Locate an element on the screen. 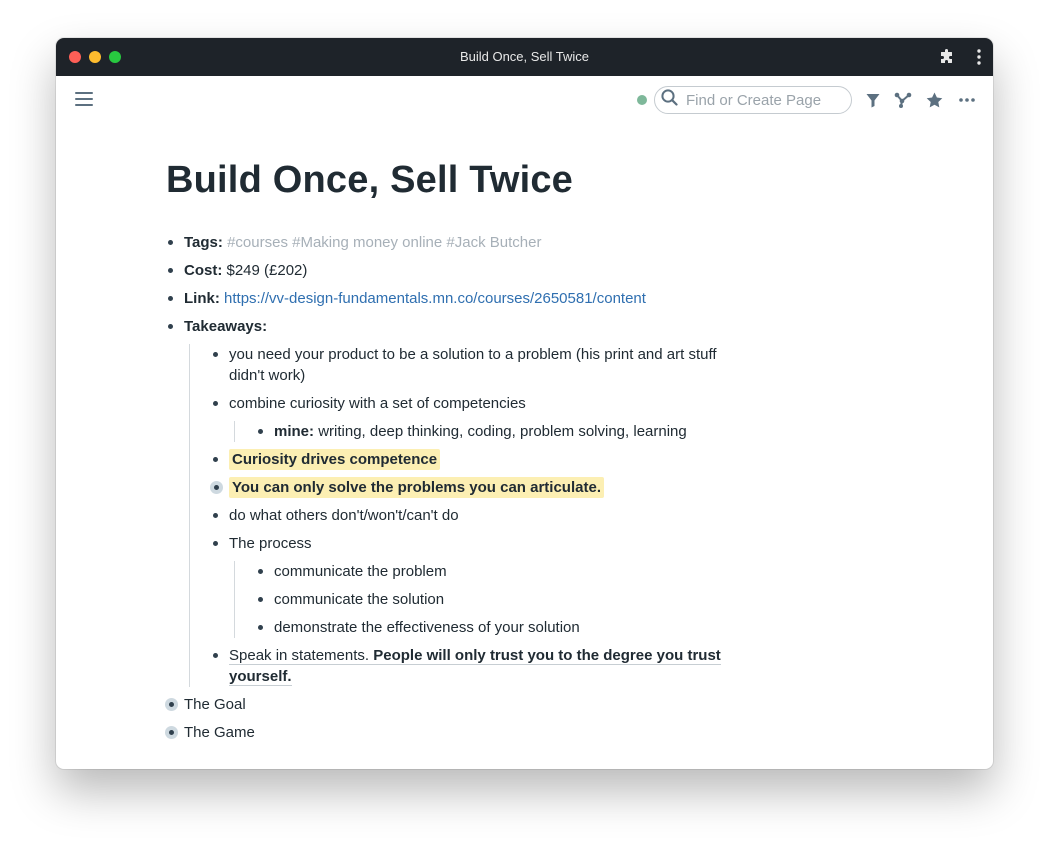 The image size is (1049, 844). search-icon is located at coordinates (669, 100).